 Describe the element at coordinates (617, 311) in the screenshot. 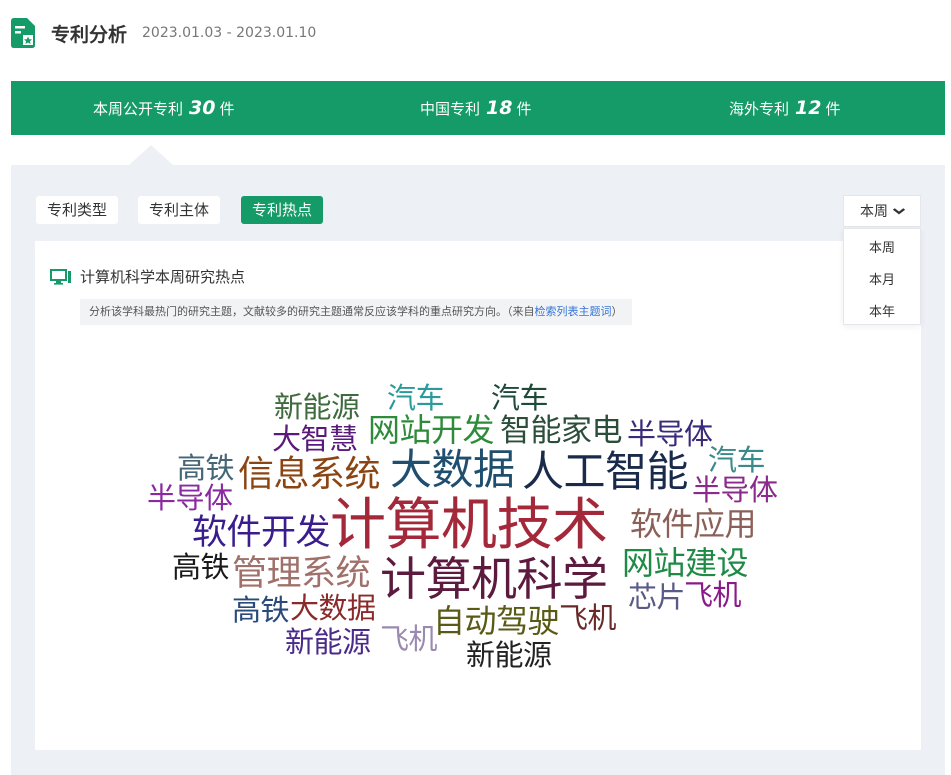

I see `hint-end: ）` at that location.